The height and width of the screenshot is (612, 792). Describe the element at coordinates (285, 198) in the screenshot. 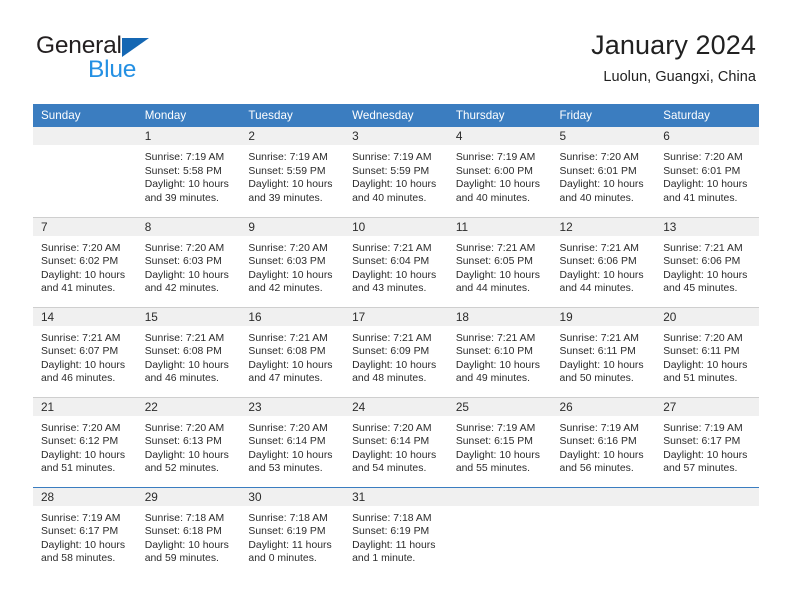

I see `daylight-text-line2: and 39 minutes.` at that location.